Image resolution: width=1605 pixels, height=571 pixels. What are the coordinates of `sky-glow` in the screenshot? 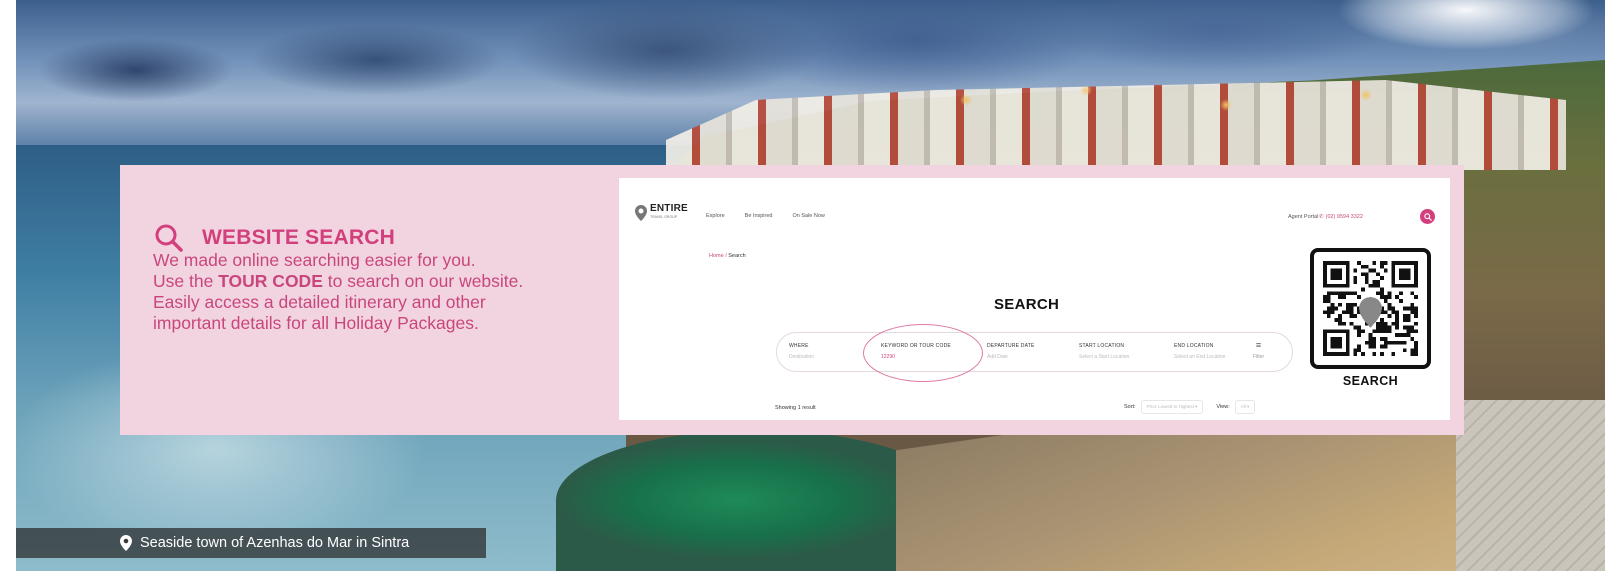 It's located at (1460, 30).